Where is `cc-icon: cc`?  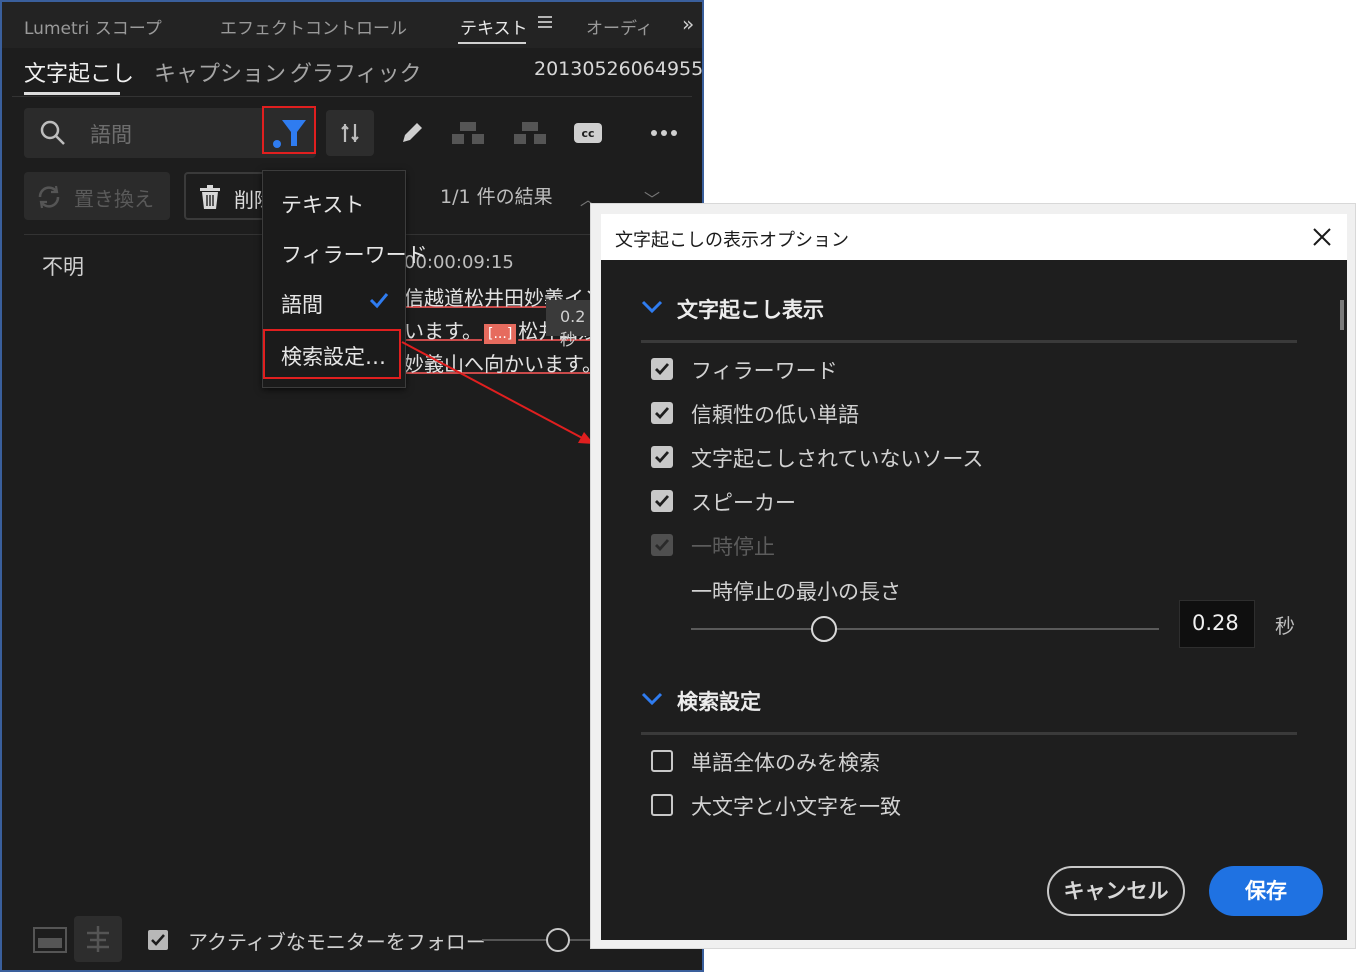 cc-icon: cc is located at coordinates (588, 133).